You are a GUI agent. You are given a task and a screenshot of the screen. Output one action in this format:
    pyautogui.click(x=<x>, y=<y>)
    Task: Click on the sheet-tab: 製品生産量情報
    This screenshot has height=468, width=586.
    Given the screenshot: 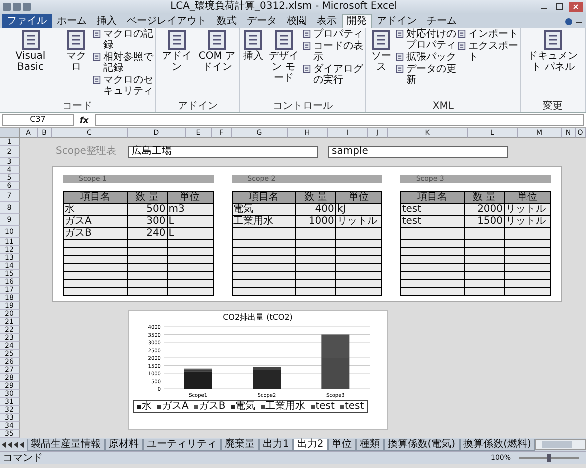 What is the action you would take?
    pyautogui.click(x=66, y=445)
    